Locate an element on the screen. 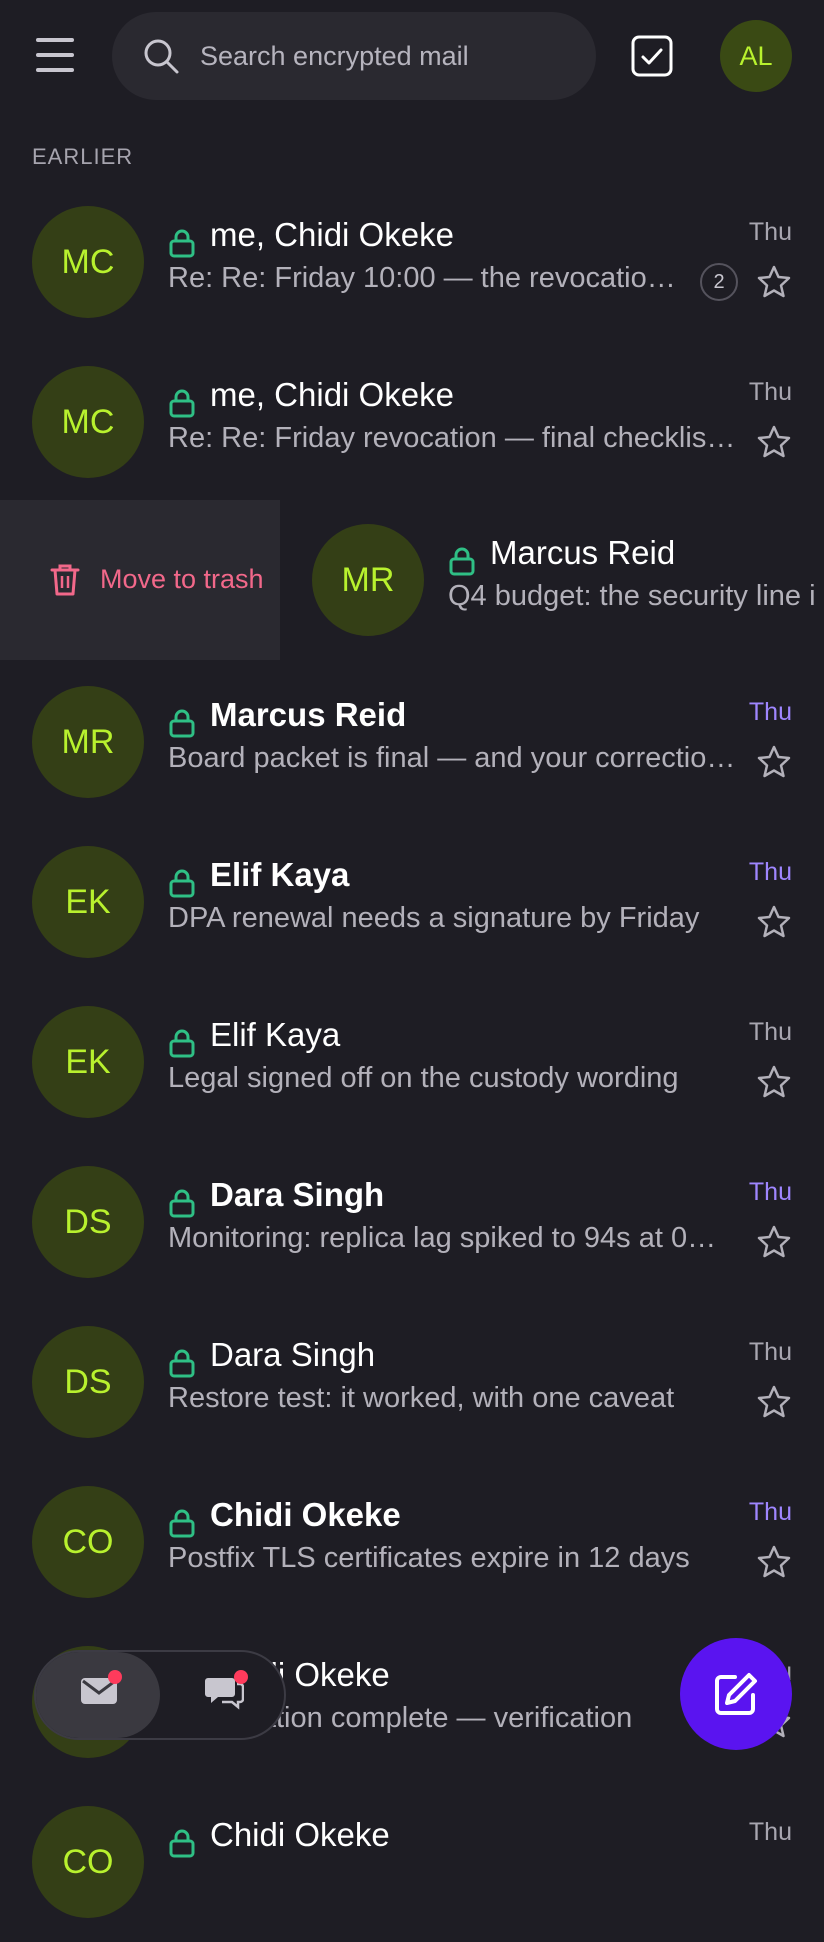  message-preview: DPA renewal needs a signature by Friday is located at coordinates (434, 918).